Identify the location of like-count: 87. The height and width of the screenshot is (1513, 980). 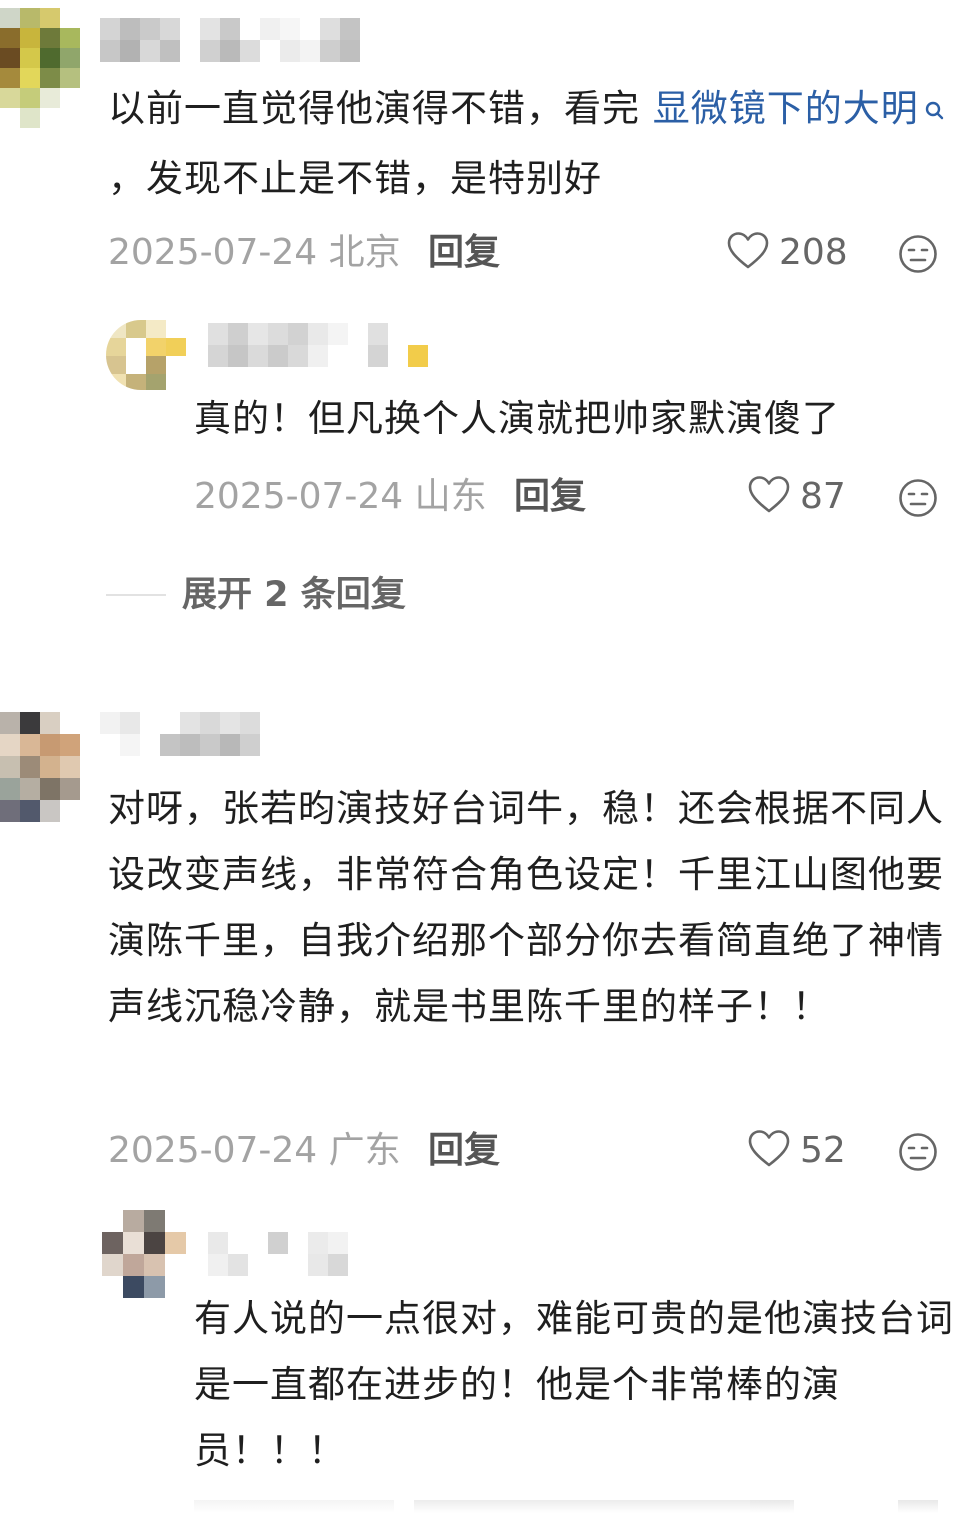
(823, 496).